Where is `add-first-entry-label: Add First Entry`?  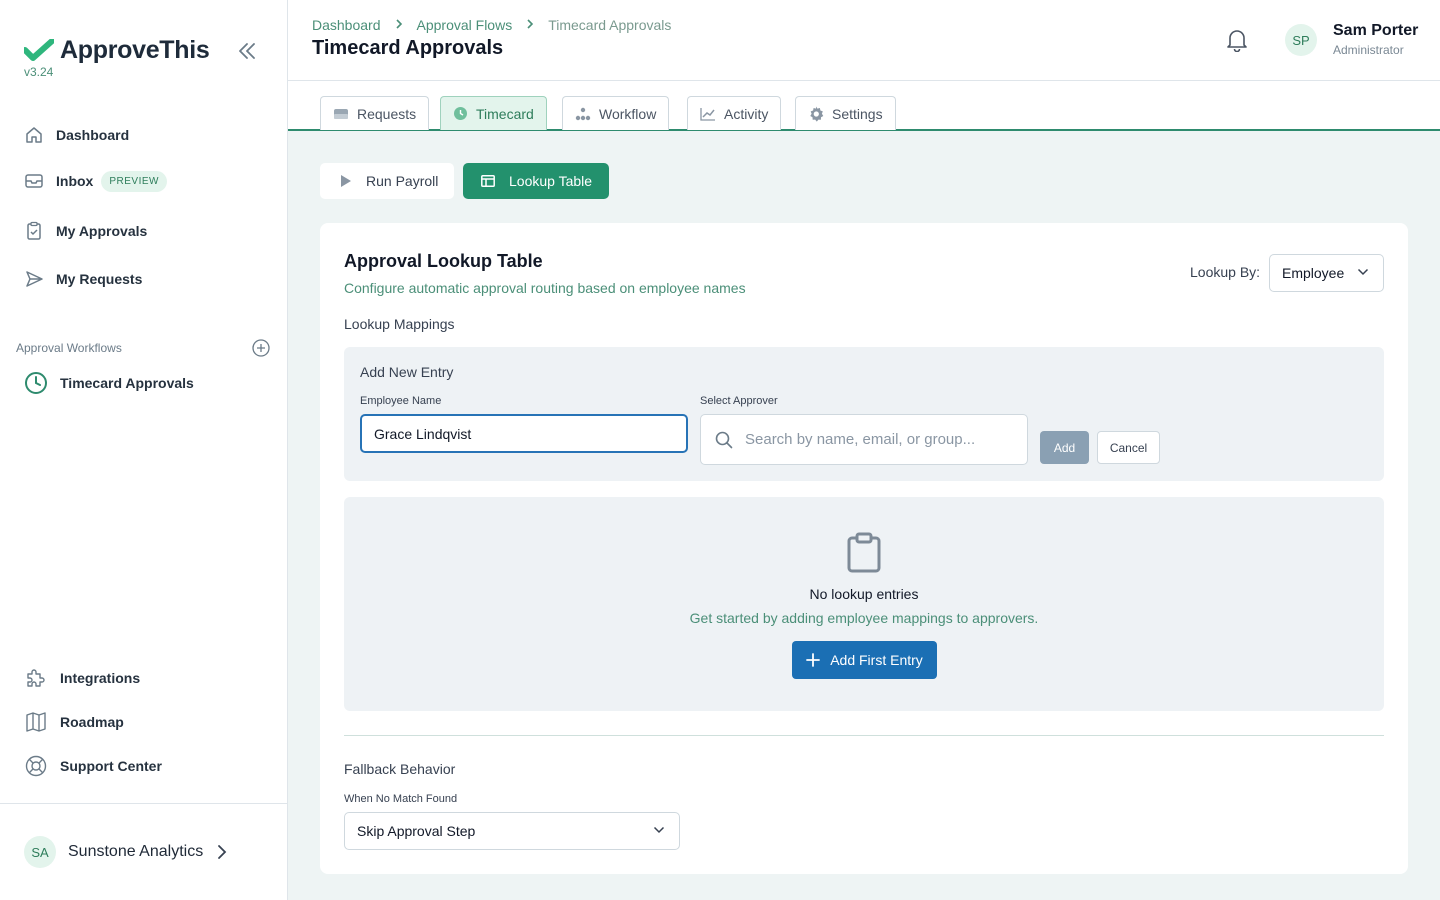 add-first-entry-label: Add First Entry is located at coordinates (876, 660).